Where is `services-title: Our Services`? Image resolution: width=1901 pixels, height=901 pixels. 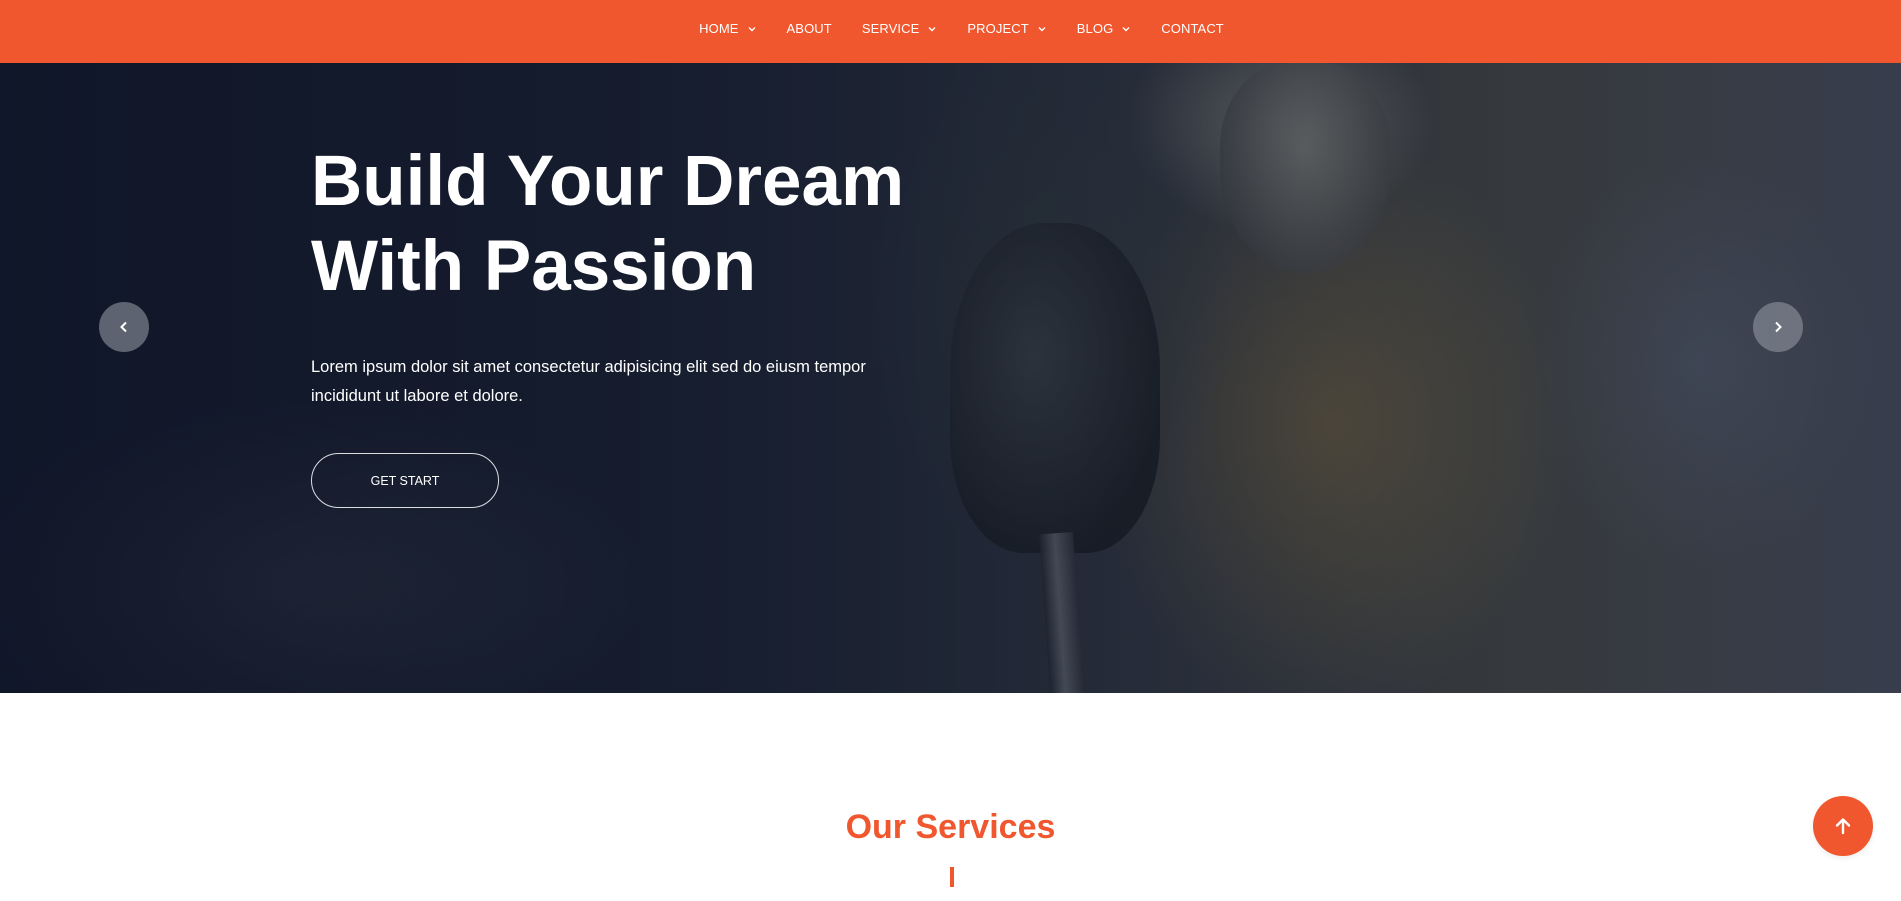
services-title: Our Services is located at coordinates (950, 827).